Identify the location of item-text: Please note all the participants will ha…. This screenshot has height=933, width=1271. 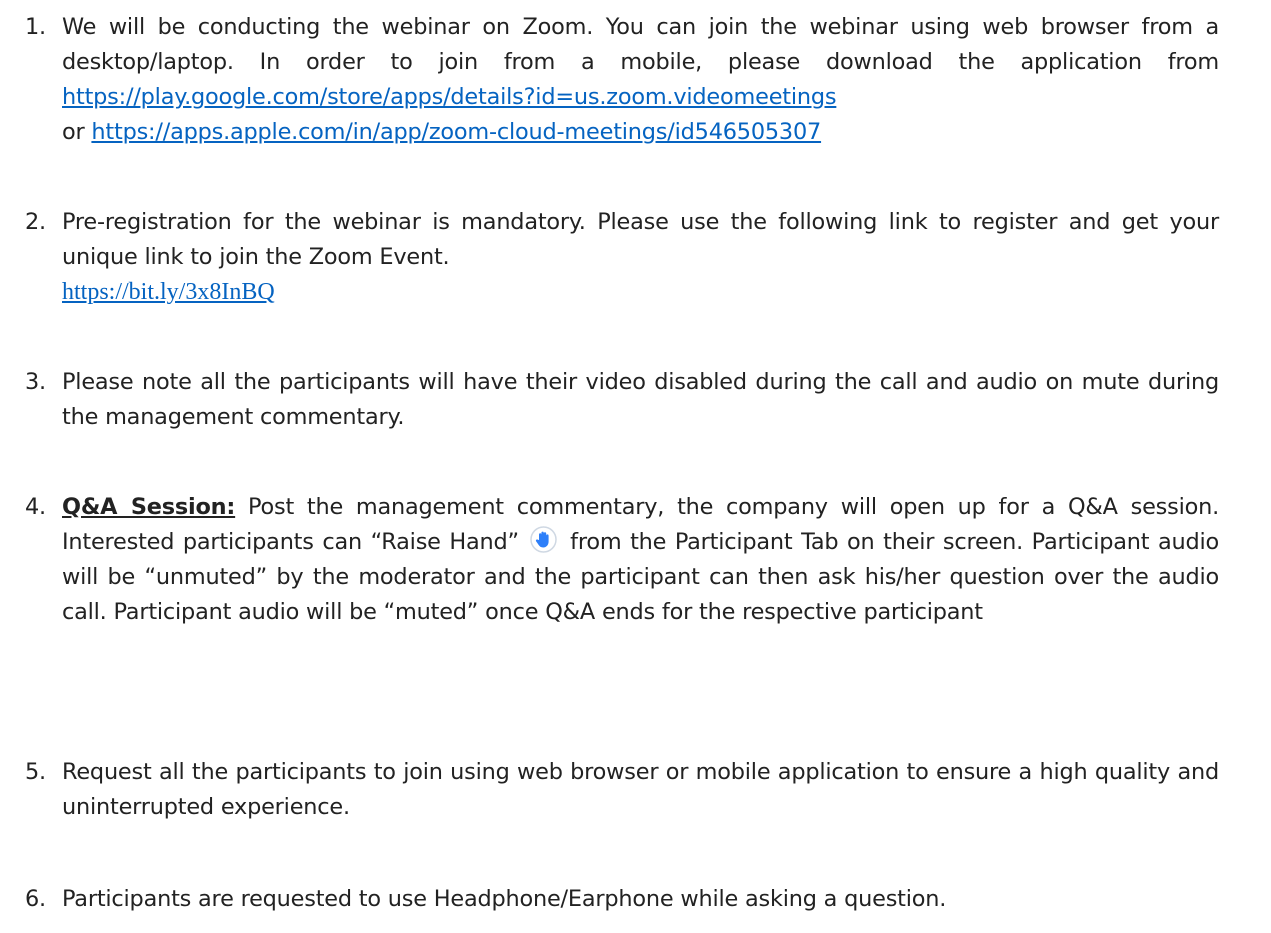
(640, 399).